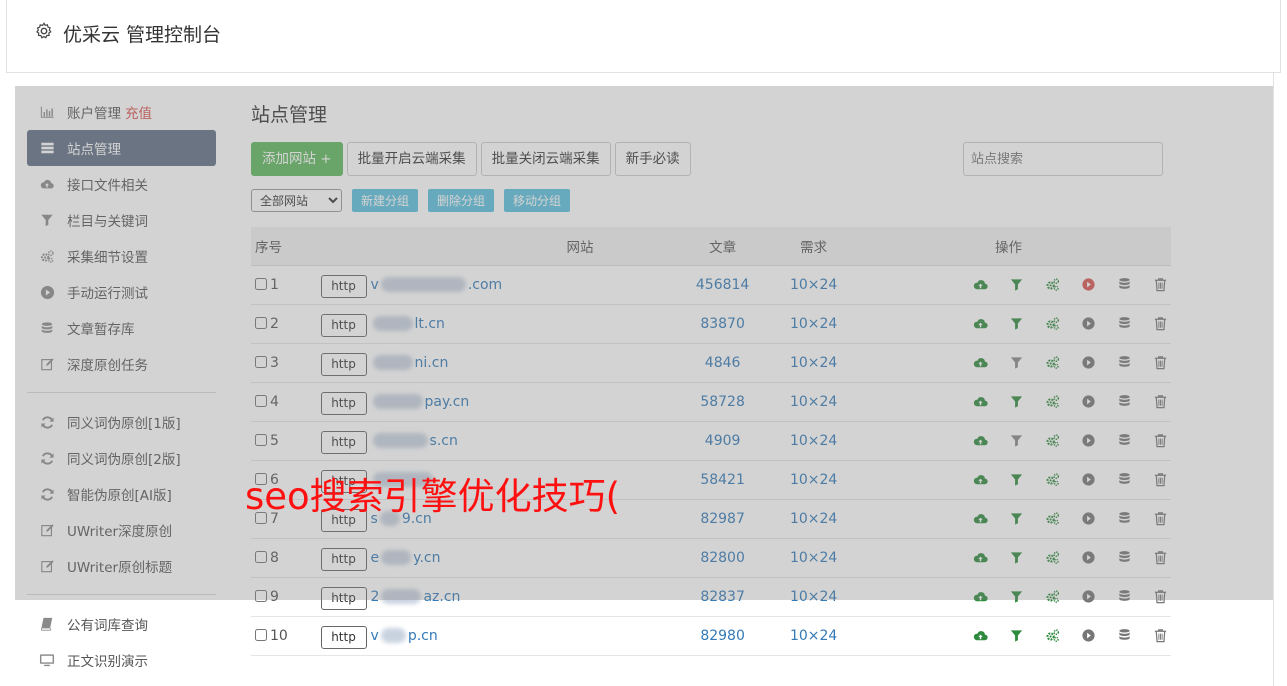 The width and height of the screenshot is (1287, 686). What do you see at coordinates (420, 402) in the screenshot?
I see `site-link: pay.cn` at bounding box center [420, 402].